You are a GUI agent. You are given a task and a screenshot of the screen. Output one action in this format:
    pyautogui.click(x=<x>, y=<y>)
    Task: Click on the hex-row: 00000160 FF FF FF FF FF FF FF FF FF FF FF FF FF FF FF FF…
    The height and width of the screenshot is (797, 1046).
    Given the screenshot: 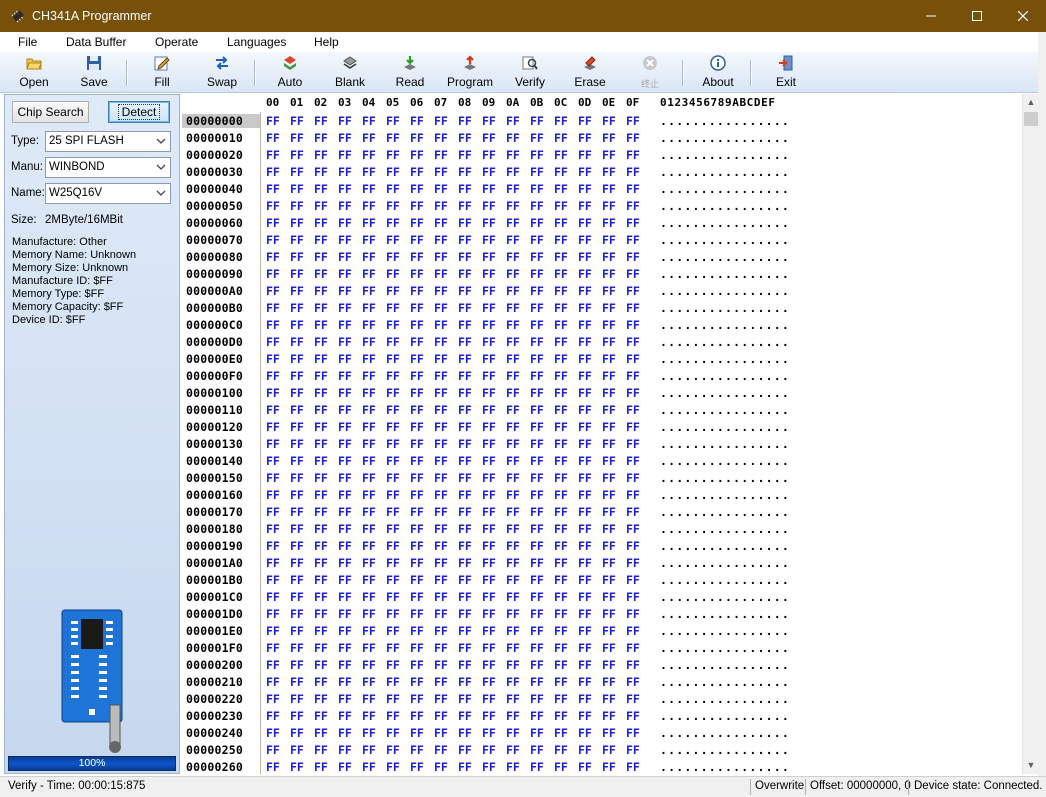 What is the action you would take?
    pyautogui.click(x=602, y=495)
    